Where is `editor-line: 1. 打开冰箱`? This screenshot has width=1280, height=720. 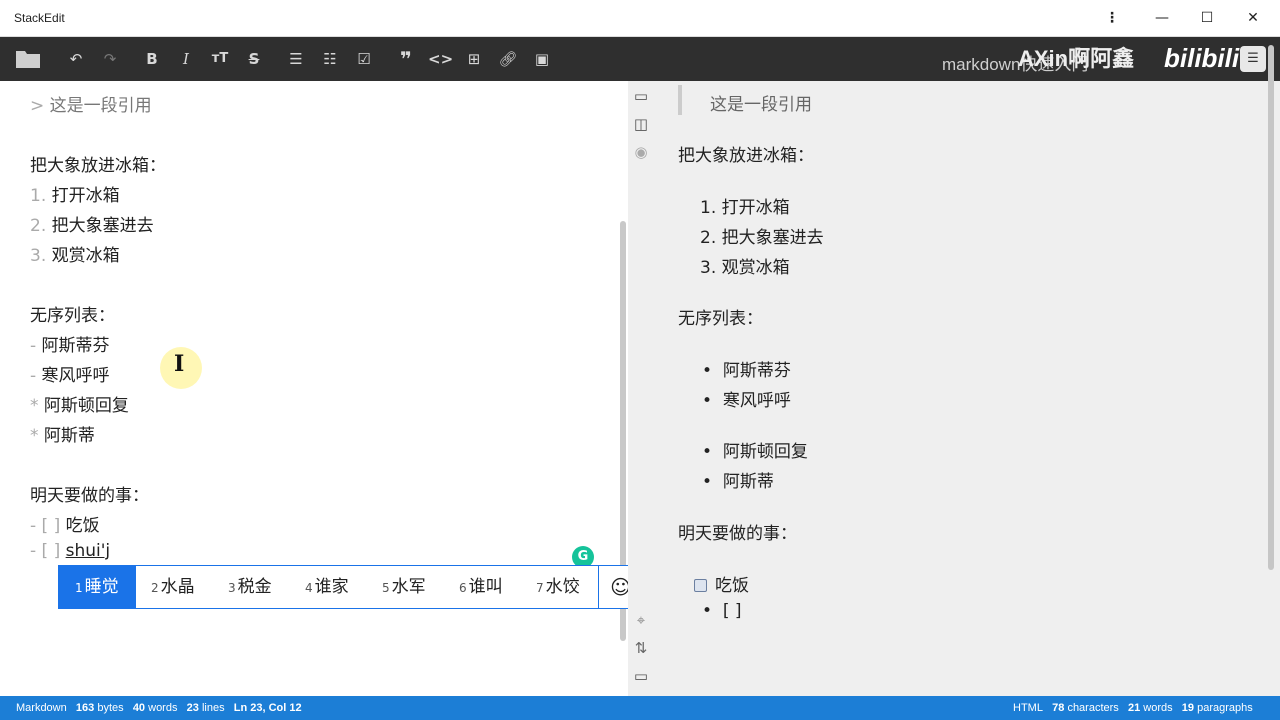 editor-line: 1. 打开冰箱 is located at coordinates (75, 196).